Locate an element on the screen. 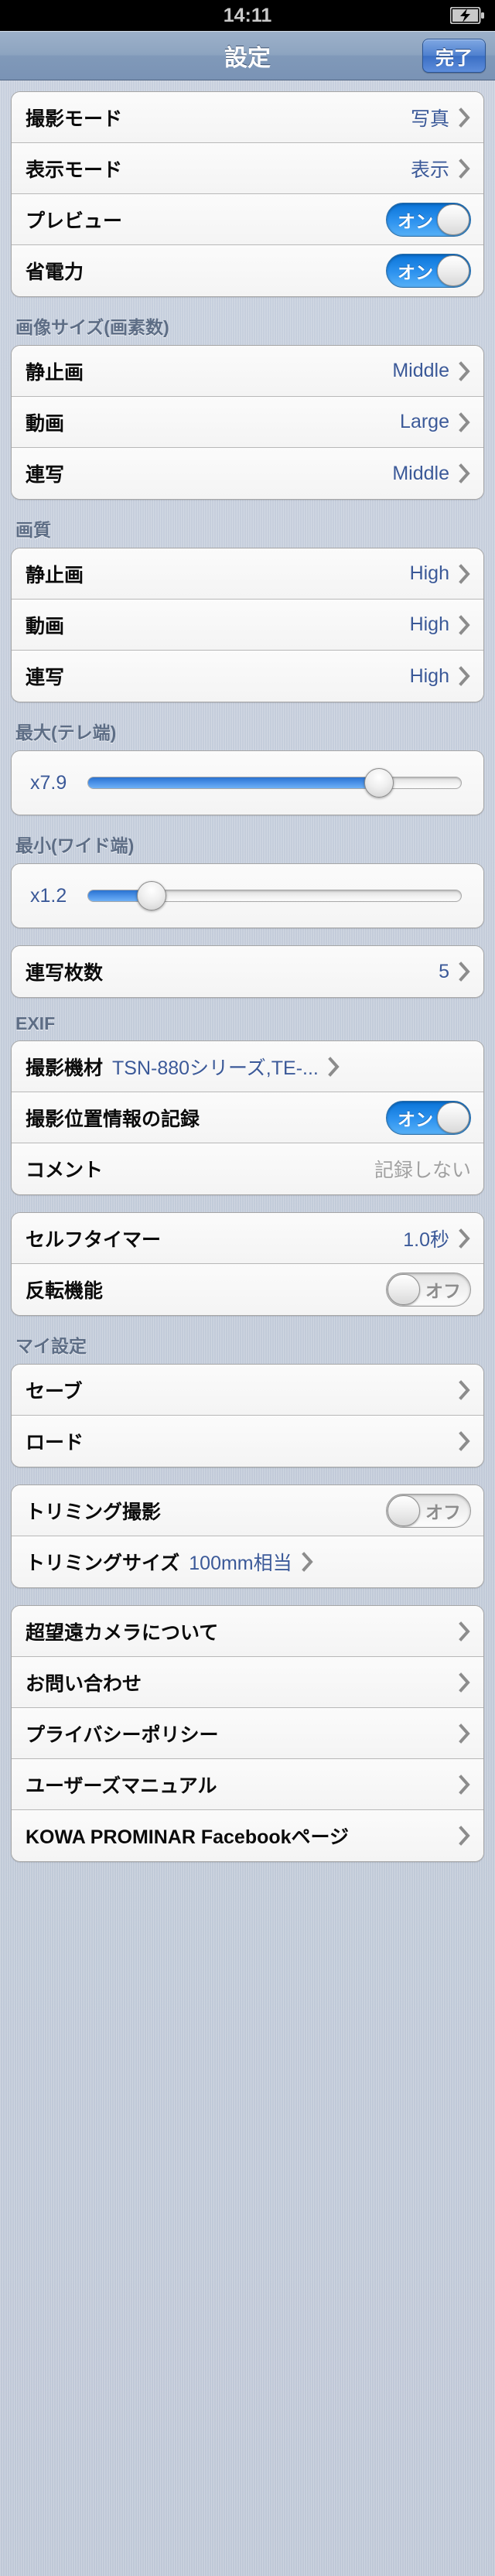 The height and width of the screenshot is (2576, 495). row-value: 5 is located at coordinates (444, 971).